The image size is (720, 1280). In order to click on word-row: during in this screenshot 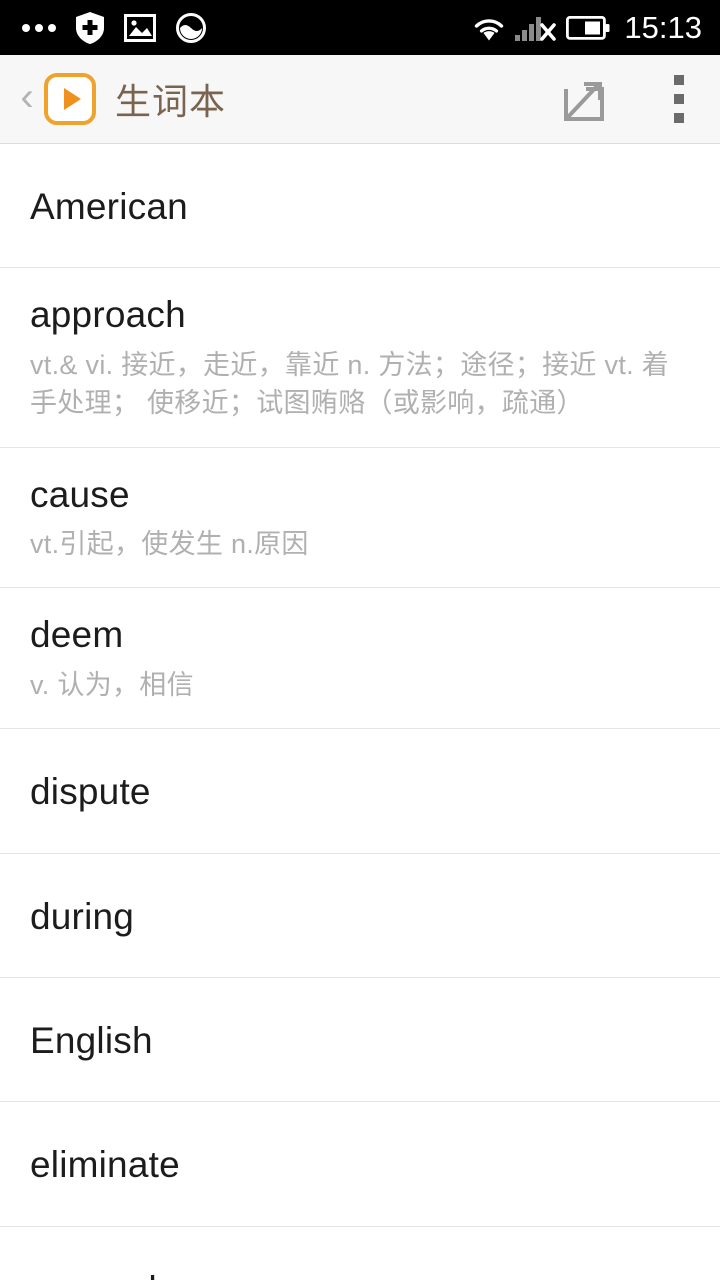, I will do `click(360, 915)`.